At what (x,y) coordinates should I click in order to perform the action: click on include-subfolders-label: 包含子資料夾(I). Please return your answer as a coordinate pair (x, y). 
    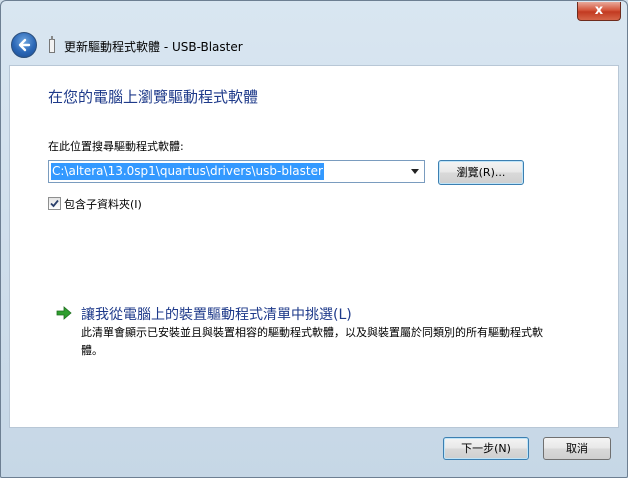
    Looking at the image, I should click on (103, 204).